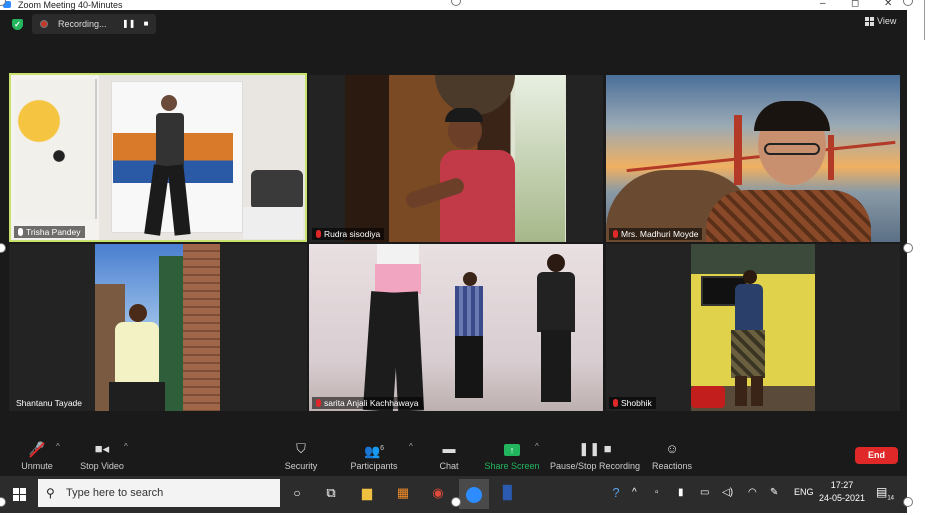 This screenshot has width=933, height=515. What do you see at coordinates (102, 457) in the screenshot?
I see `stop-video-button: ■◂ Stop Video` at bounding box center [102, 457].